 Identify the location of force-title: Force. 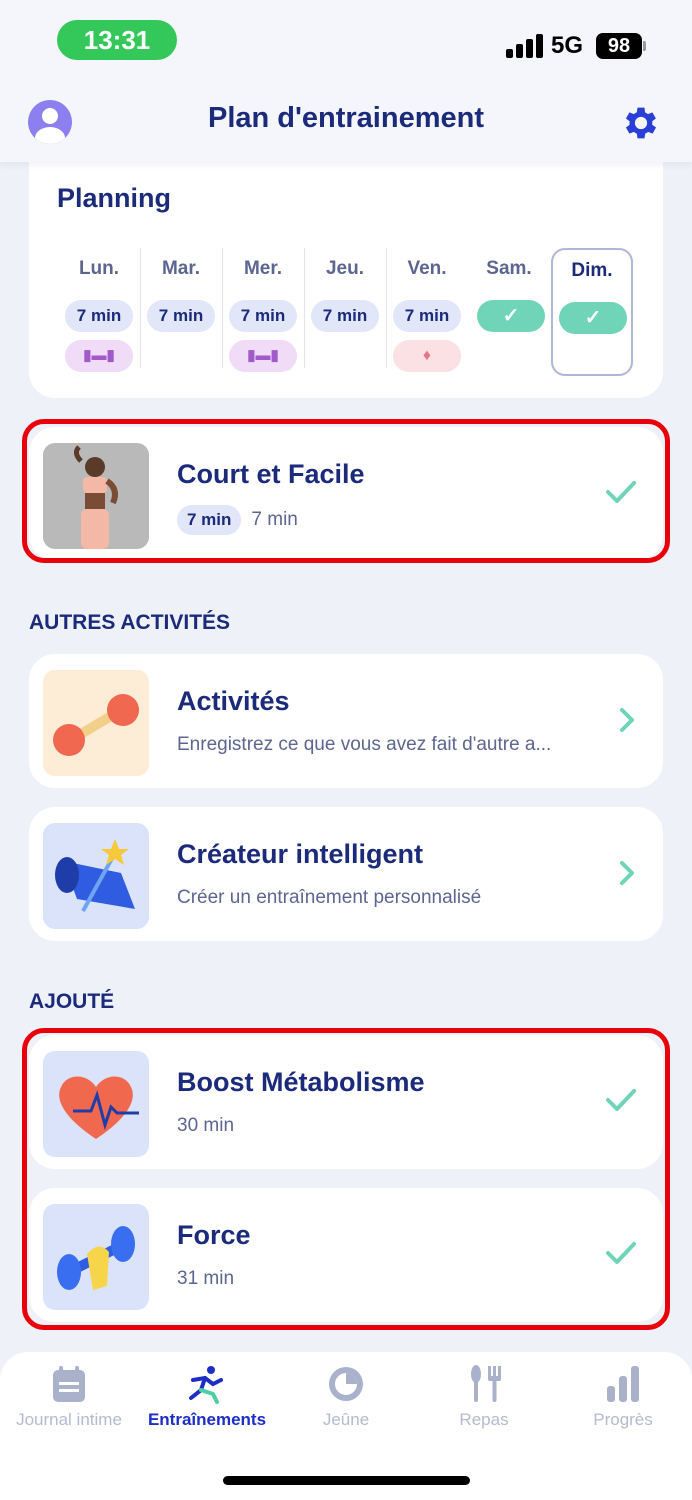
(214, 1235).